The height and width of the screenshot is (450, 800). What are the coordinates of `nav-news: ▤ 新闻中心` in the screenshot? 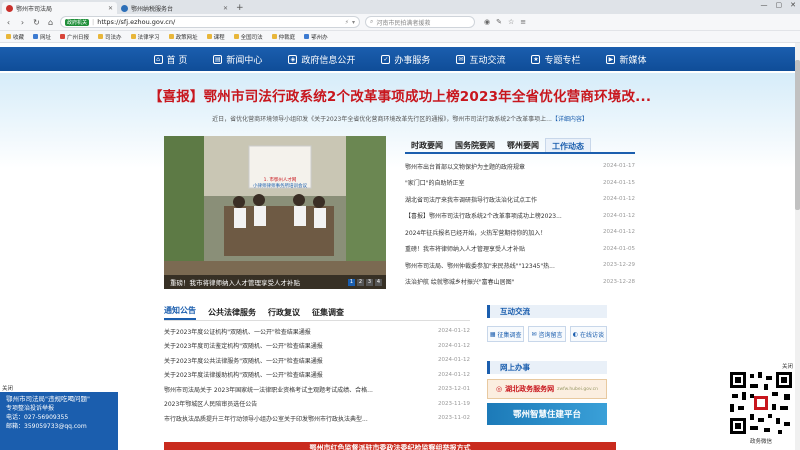 It's located at (237, 59).